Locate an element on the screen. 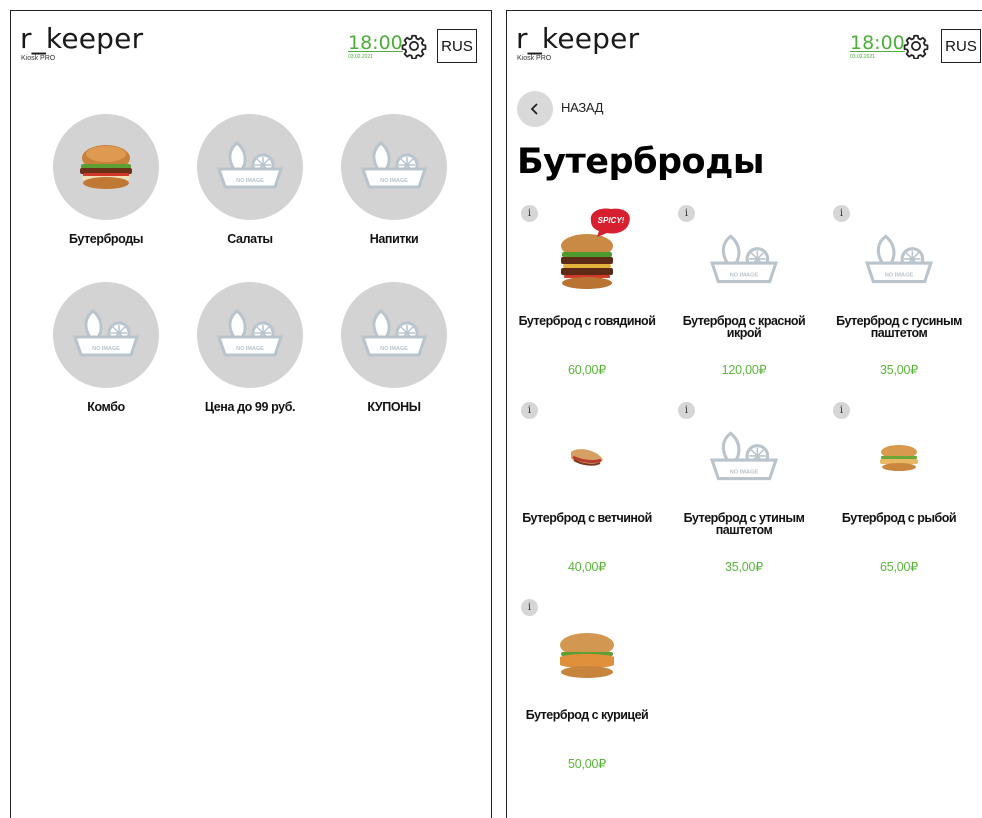 This screenshot has height=818, width=982. back-button is located at coordinates (535, 109).